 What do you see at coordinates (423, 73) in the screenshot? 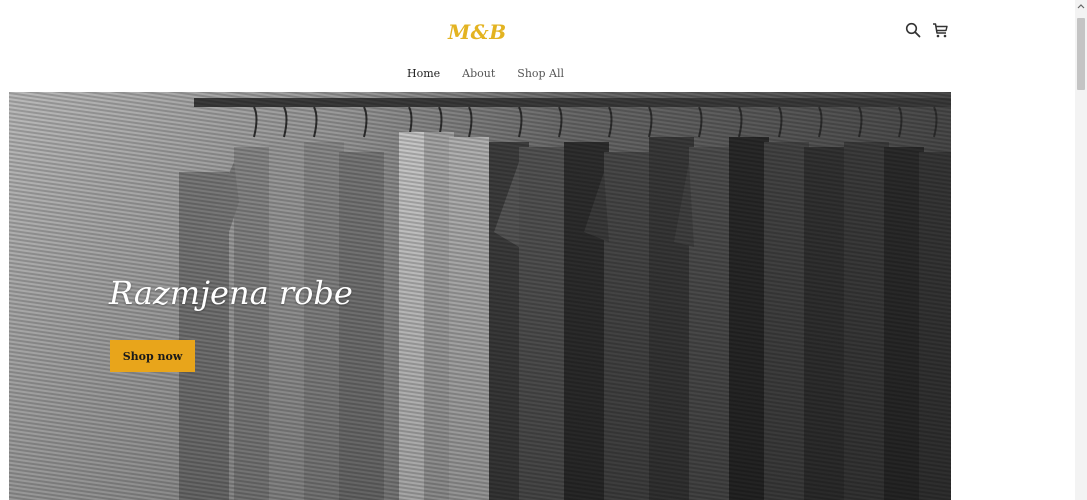
I see `nav-item-home: Home` at bounding box center [423, 73].